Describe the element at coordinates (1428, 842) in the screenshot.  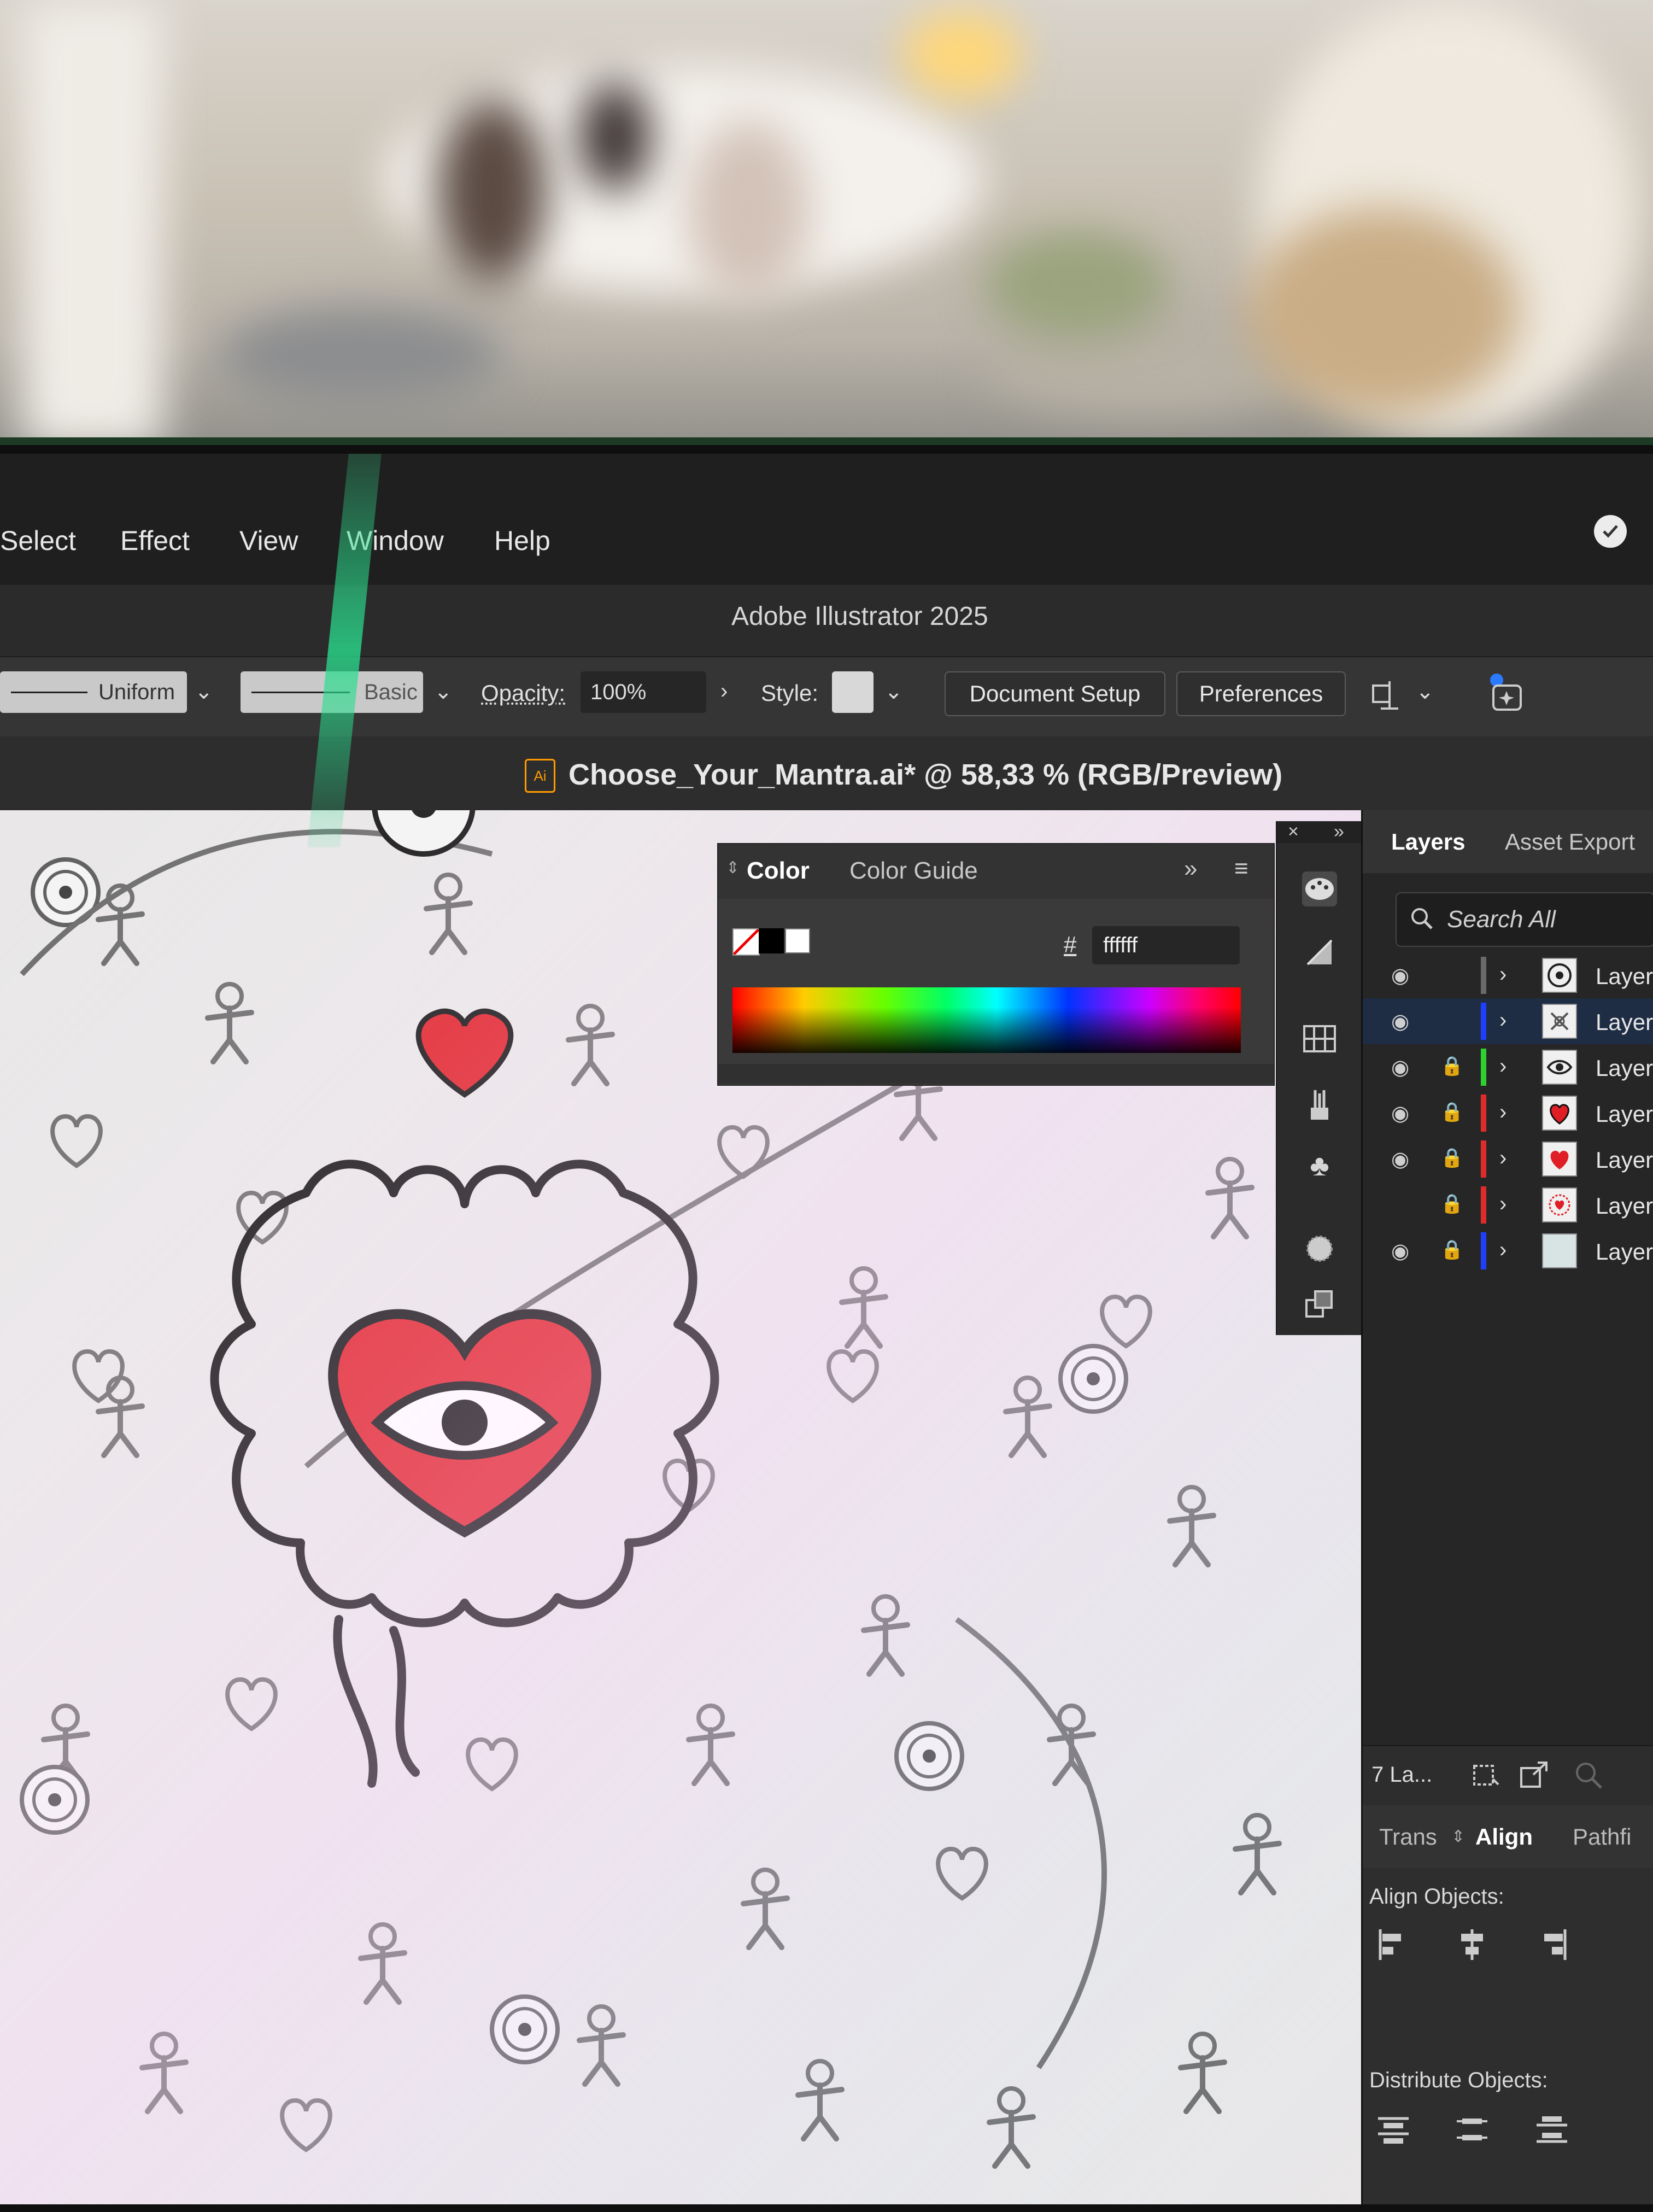
I see `tab-layers: Layers` at that location.